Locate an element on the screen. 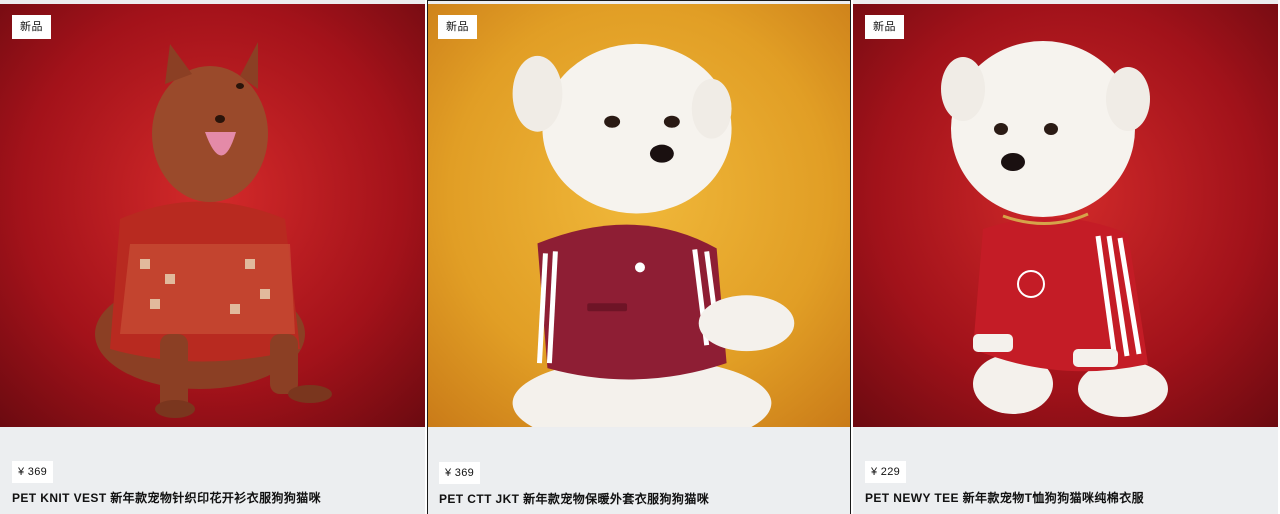 The width and height of the screenshot is (1280, 514). product-title: PET NEWY TEE 新年款宠物T恤狗狗猫咪纯棉衣服 is located at coordinates (1004, 497).